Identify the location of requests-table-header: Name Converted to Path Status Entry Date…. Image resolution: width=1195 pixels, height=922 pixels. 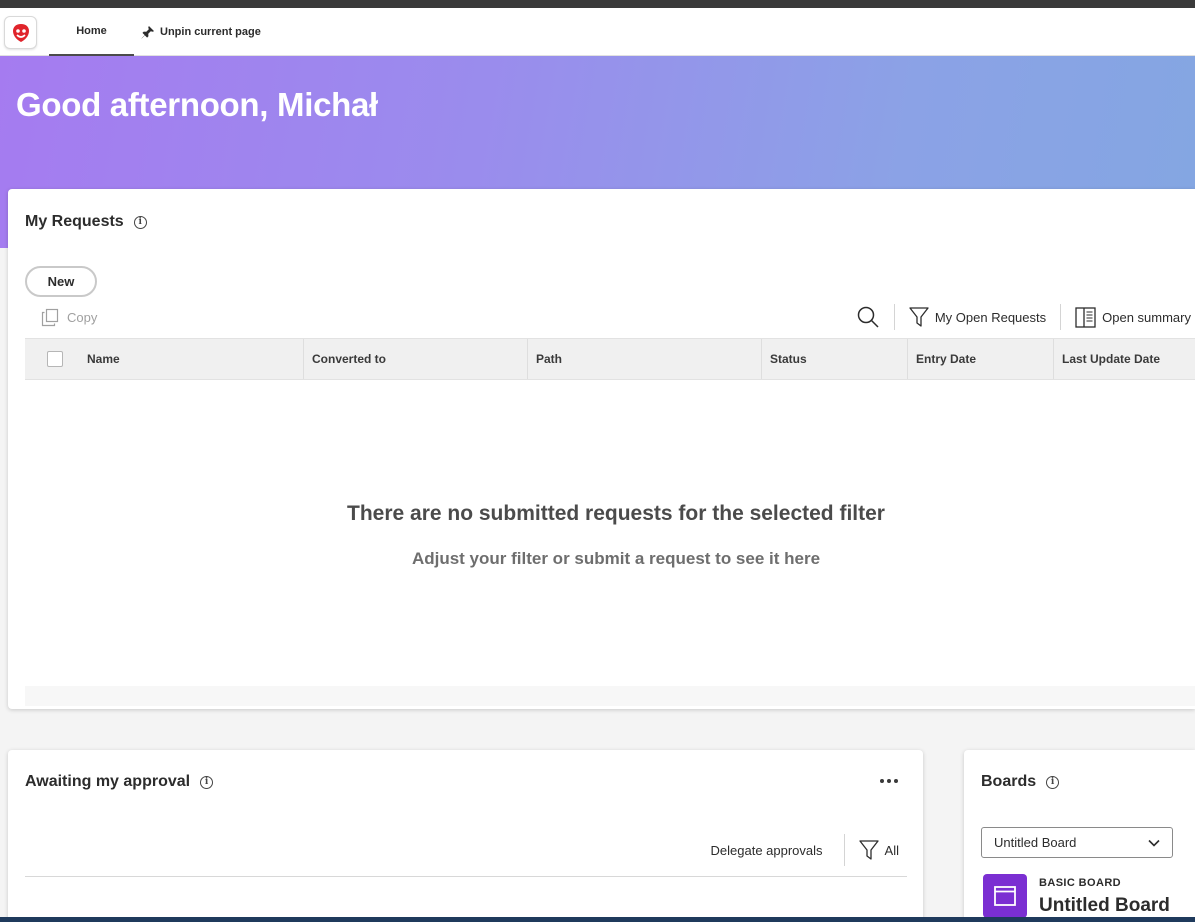
(610, 359).